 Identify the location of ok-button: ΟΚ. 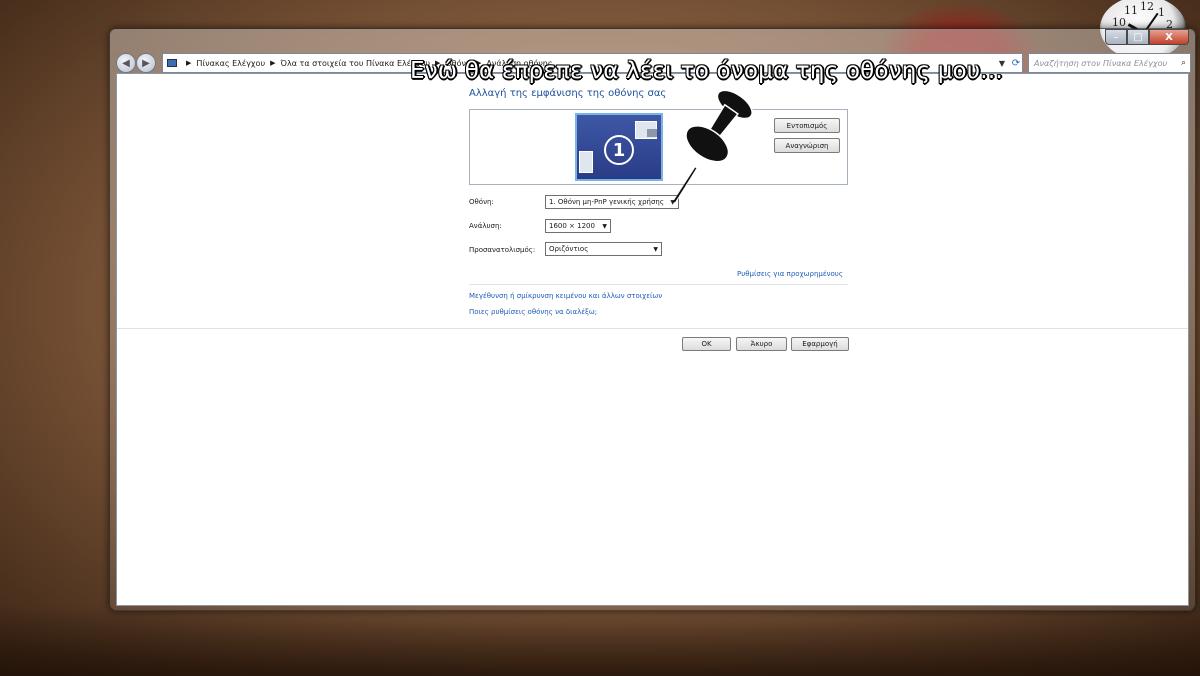
(706, 344).